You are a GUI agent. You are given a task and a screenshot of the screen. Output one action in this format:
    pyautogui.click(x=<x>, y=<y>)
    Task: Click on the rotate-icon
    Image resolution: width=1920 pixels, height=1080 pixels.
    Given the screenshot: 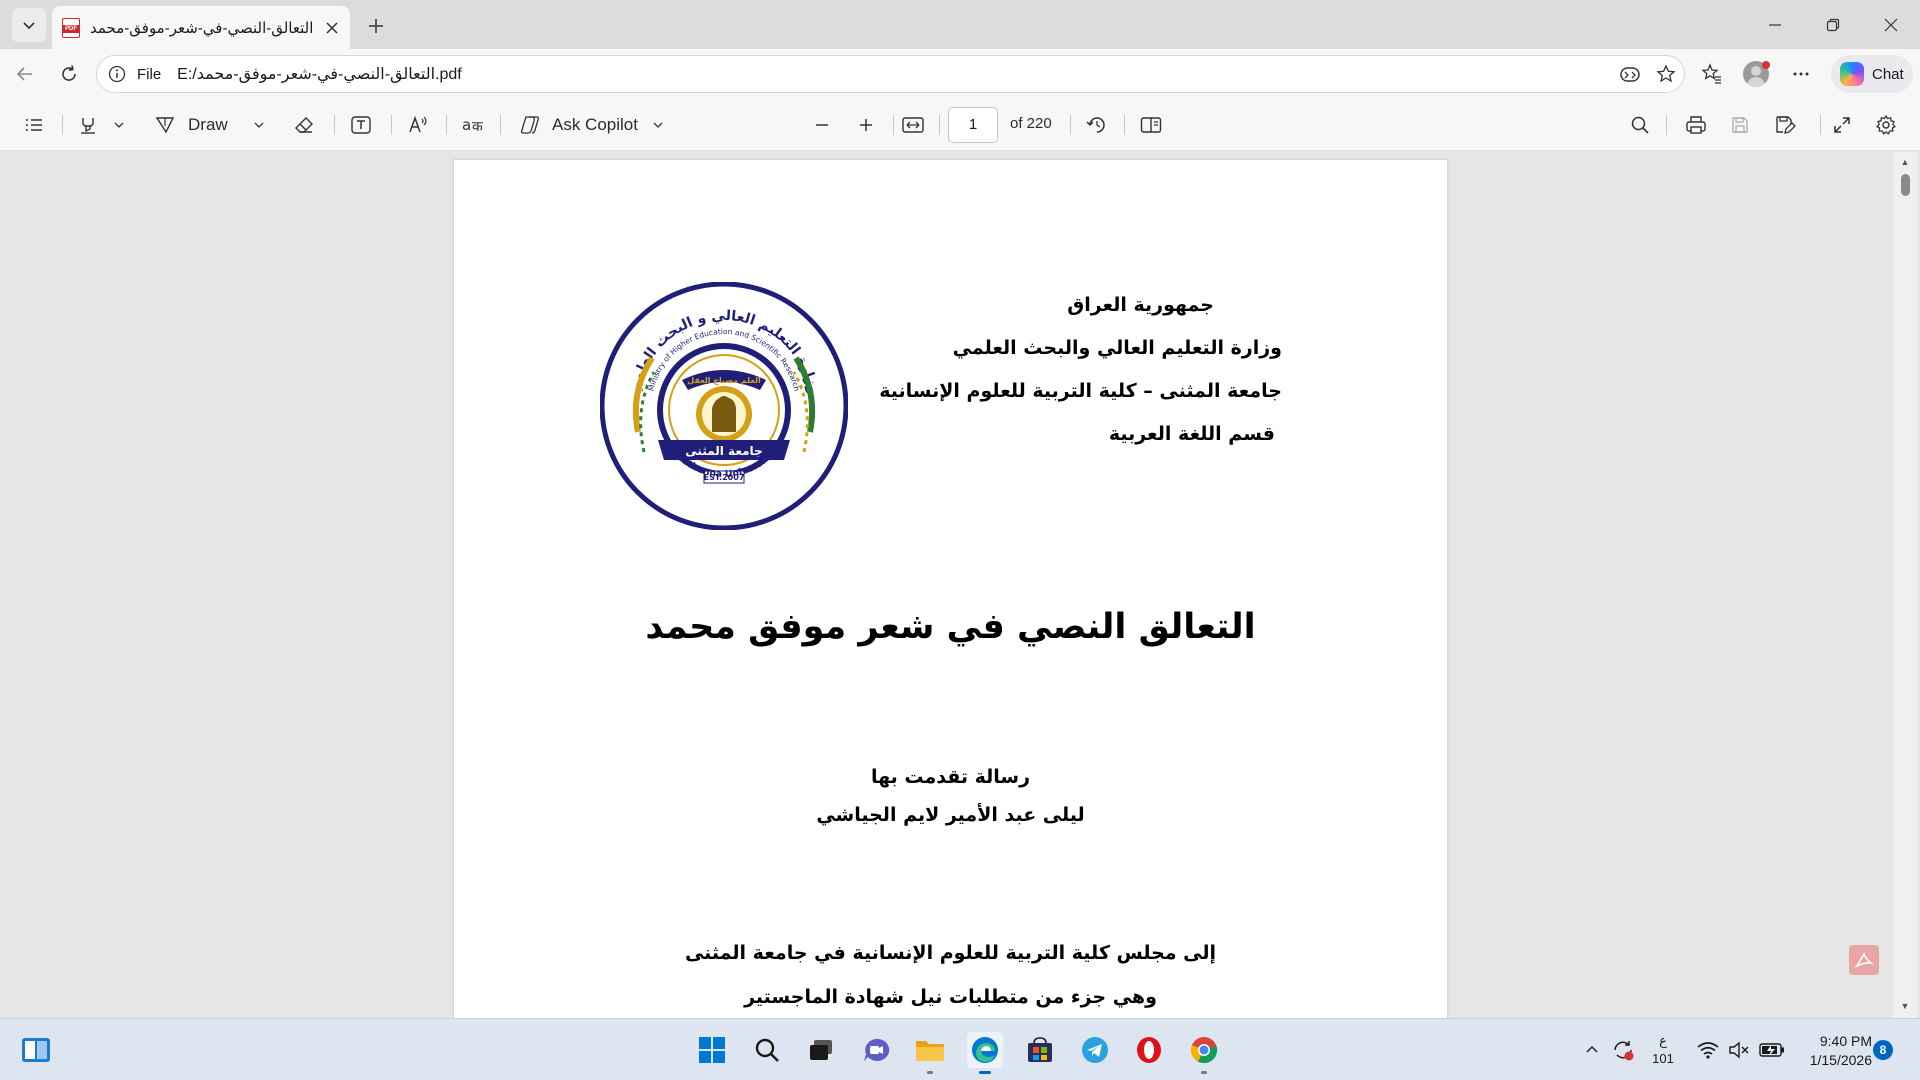 What is the action you would take?
    pyautogui.click(x=1095, y=125)
    